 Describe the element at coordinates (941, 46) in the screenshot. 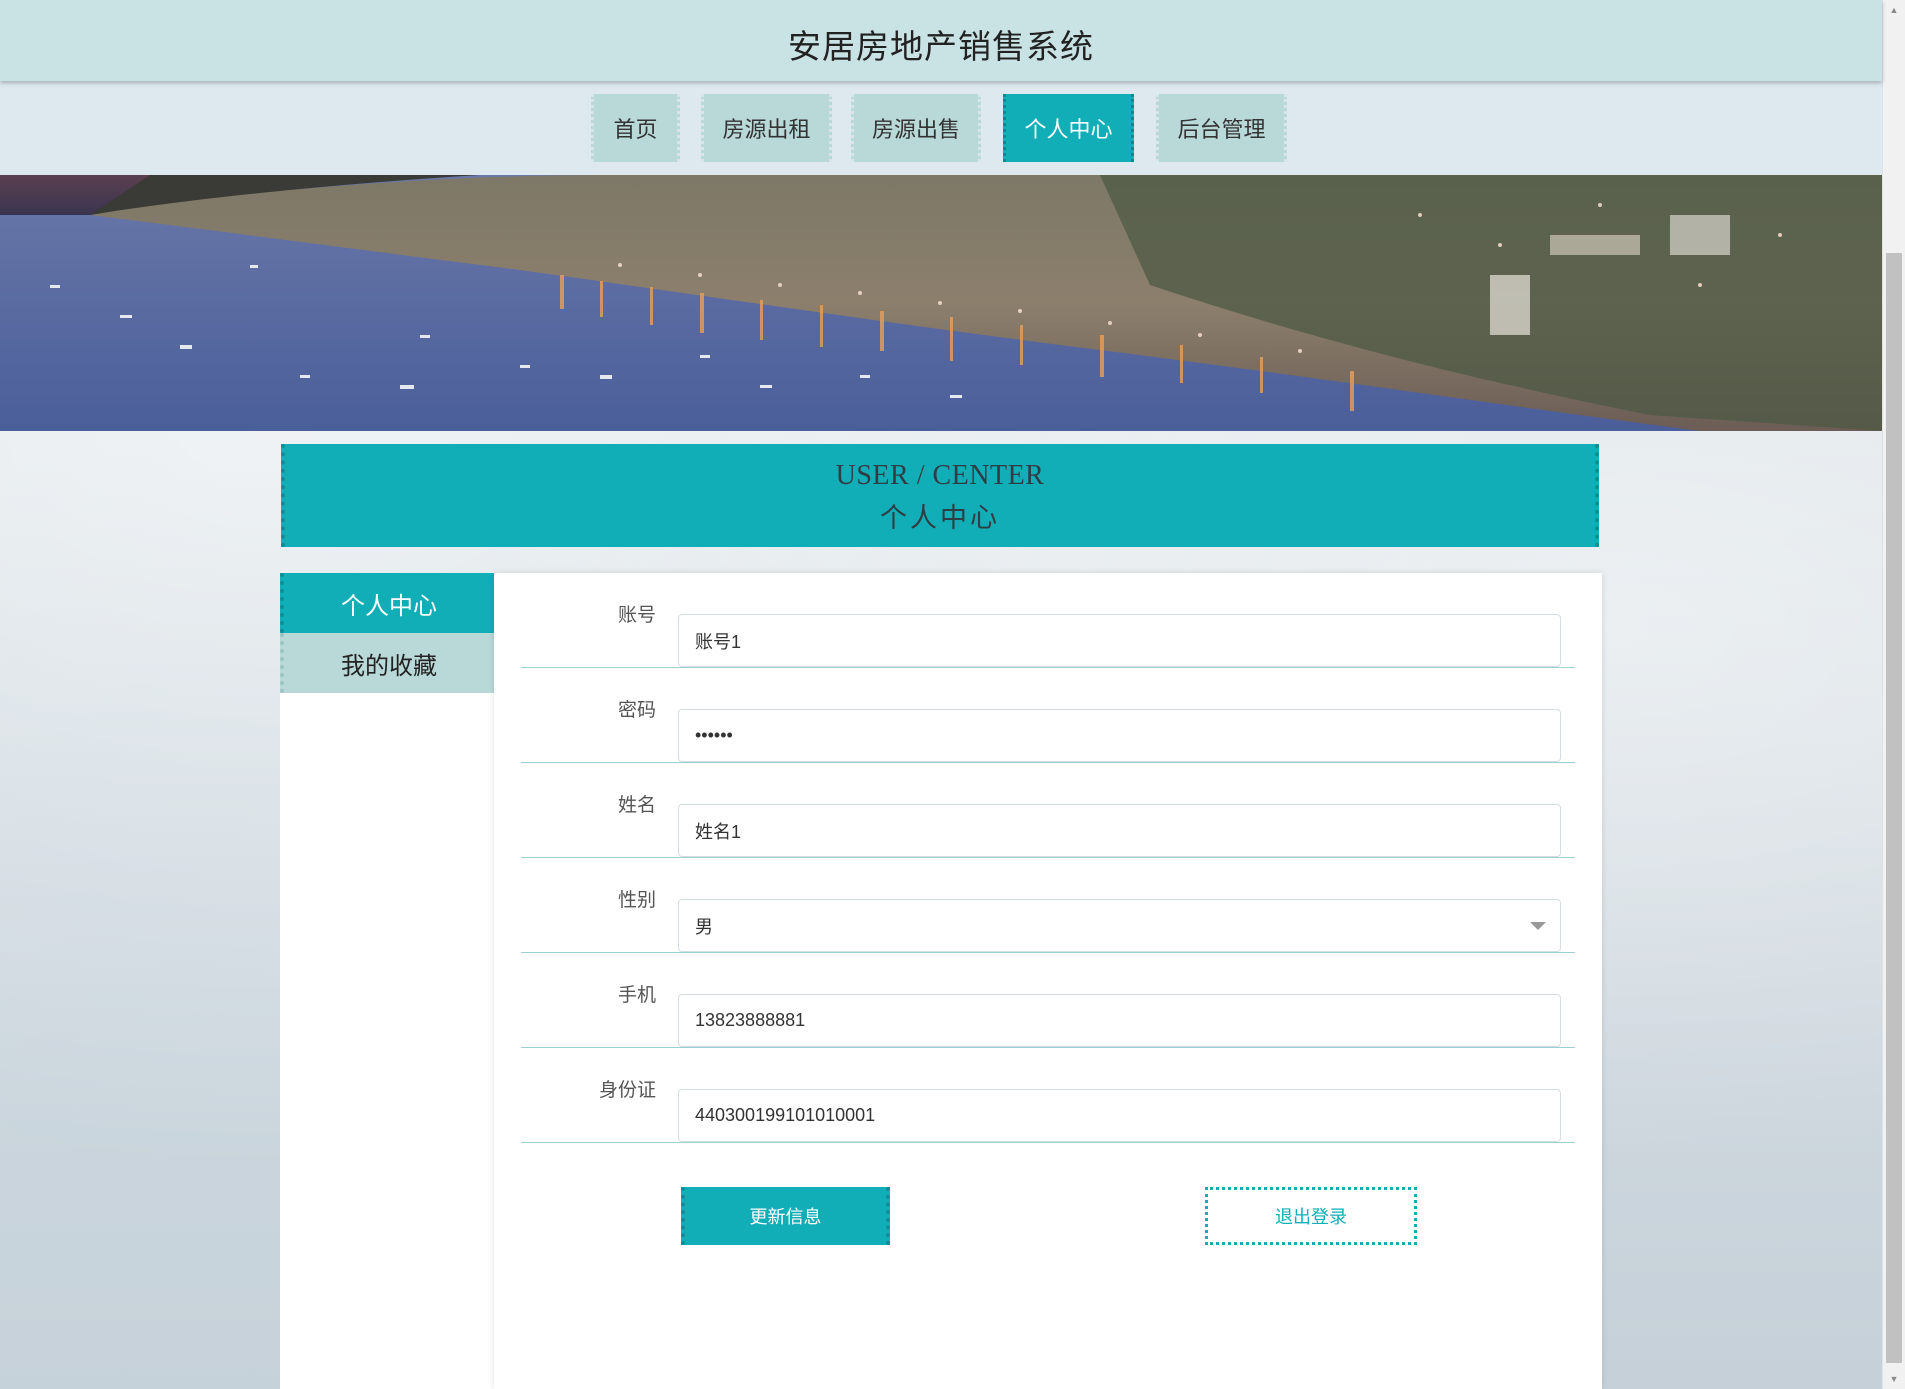

I see `site-title: 安居房地产销售系统` at that location.